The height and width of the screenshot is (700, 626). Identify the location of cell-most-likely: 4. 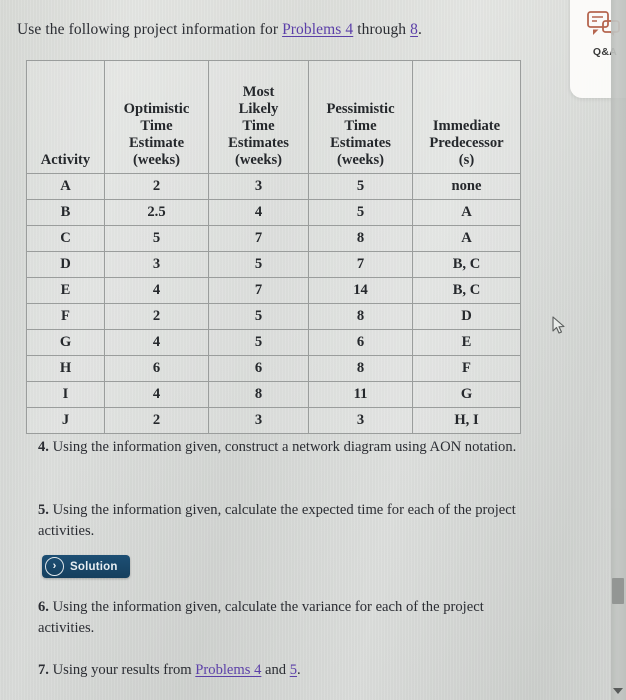
(258, 212).